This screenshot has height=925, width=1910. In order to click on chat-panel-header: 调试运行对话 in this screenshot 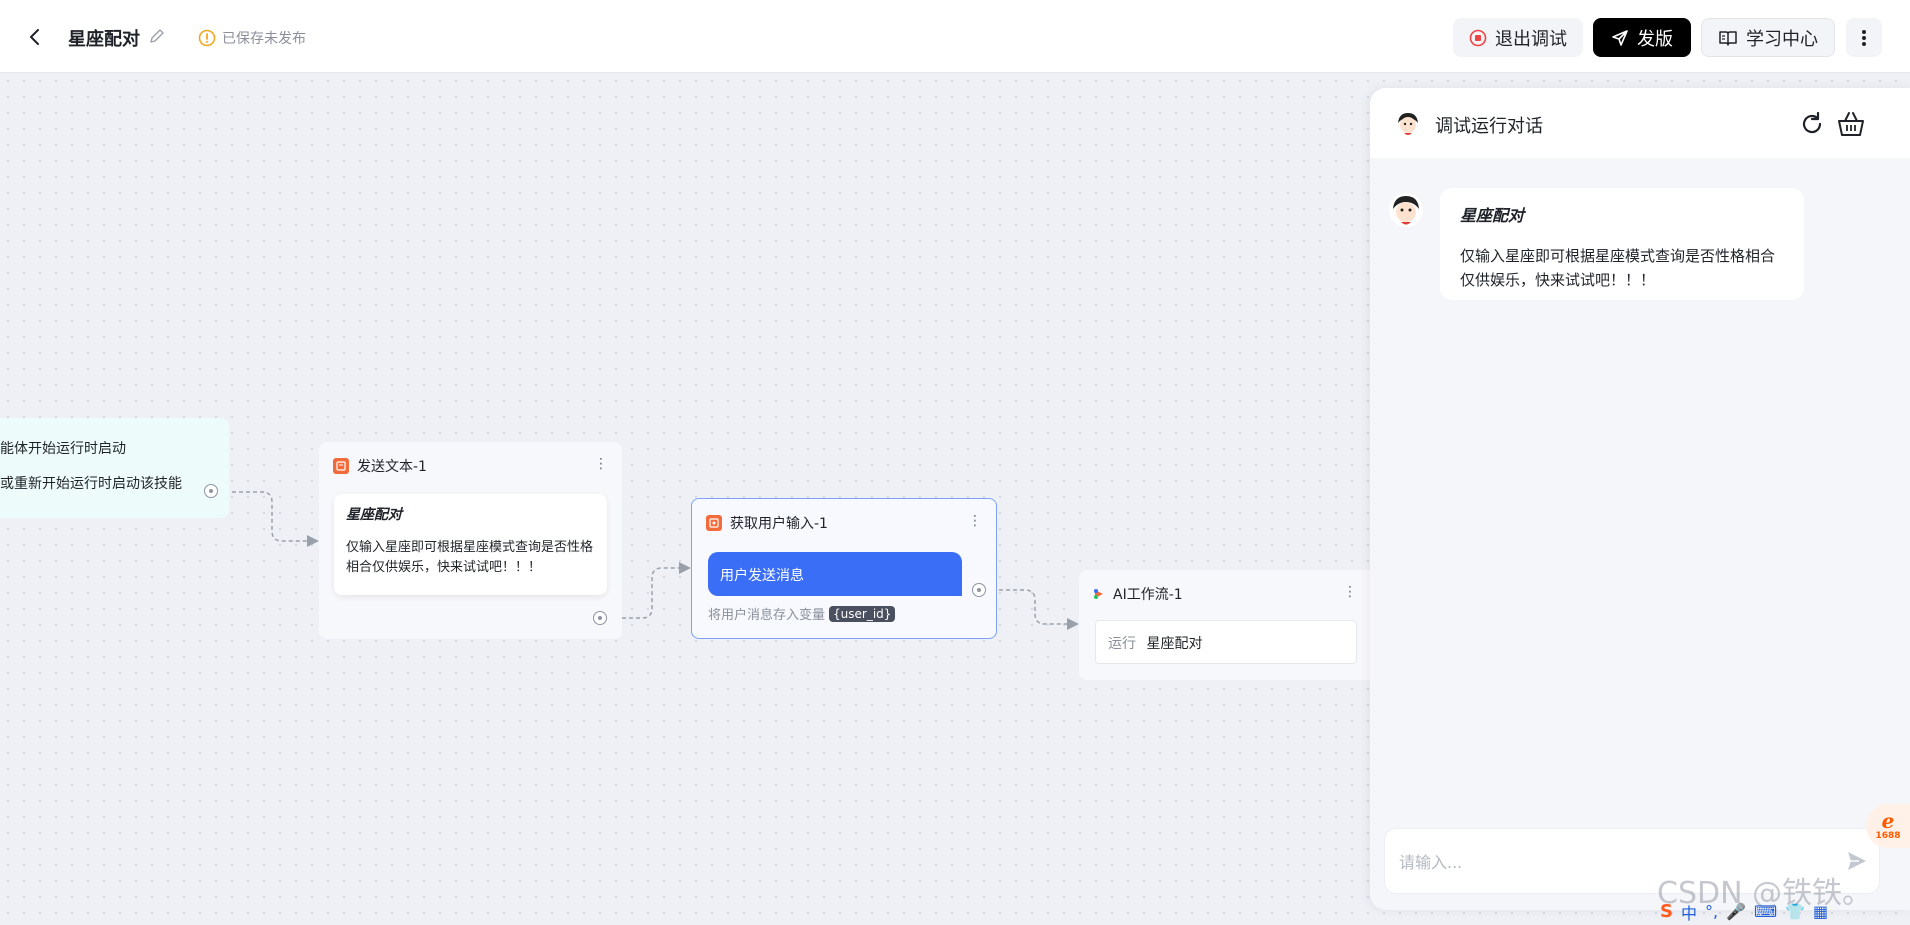, I will do `click(1640, 123)`.